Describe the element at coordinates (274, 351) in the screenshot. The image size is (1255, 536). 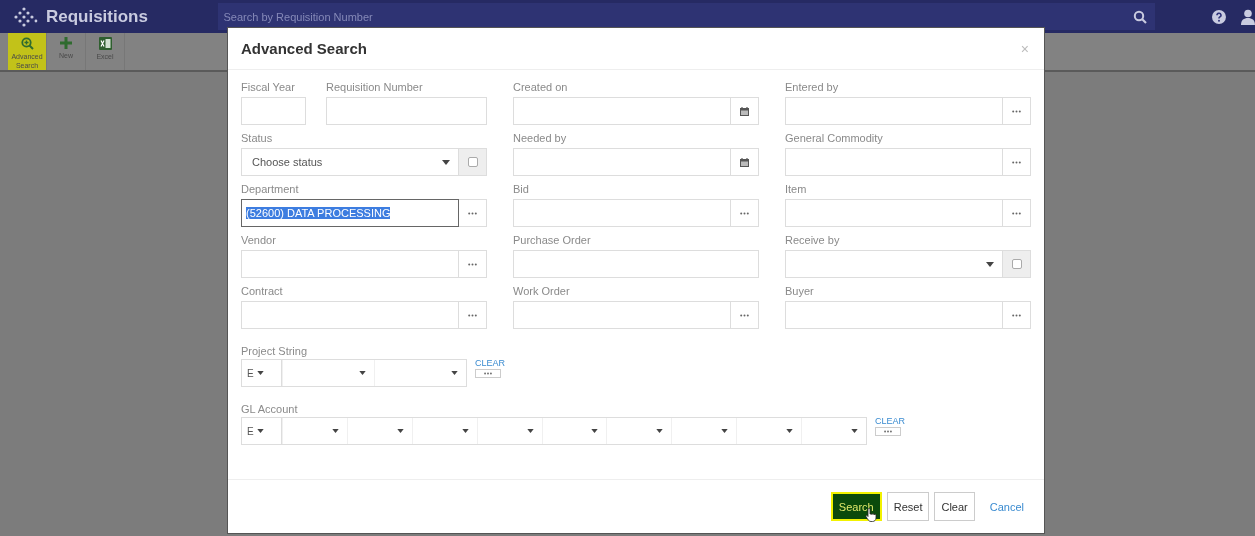
I see `field-label: Project String` at that location.